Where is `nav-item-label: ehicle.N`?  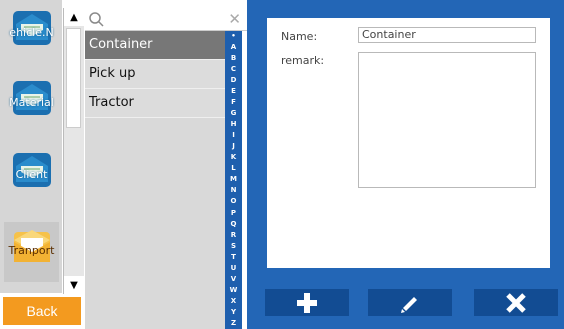
nav-item-label: ehicle.N is located at coordinates (31, 32).